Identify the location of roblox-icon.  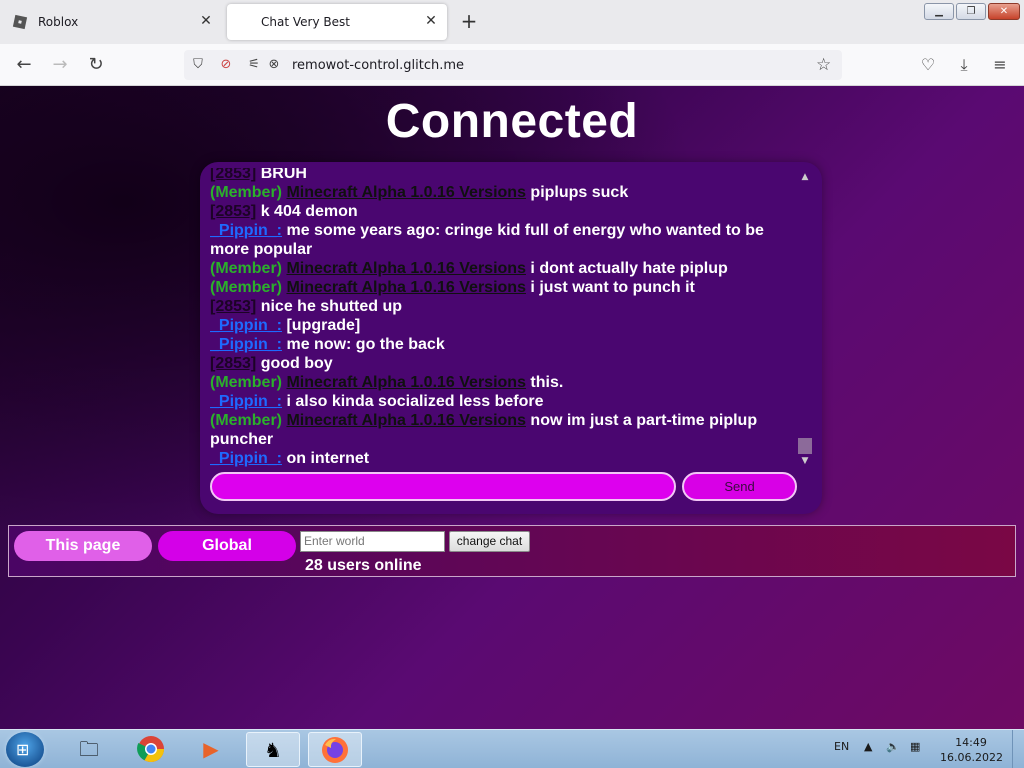
(20, 22).